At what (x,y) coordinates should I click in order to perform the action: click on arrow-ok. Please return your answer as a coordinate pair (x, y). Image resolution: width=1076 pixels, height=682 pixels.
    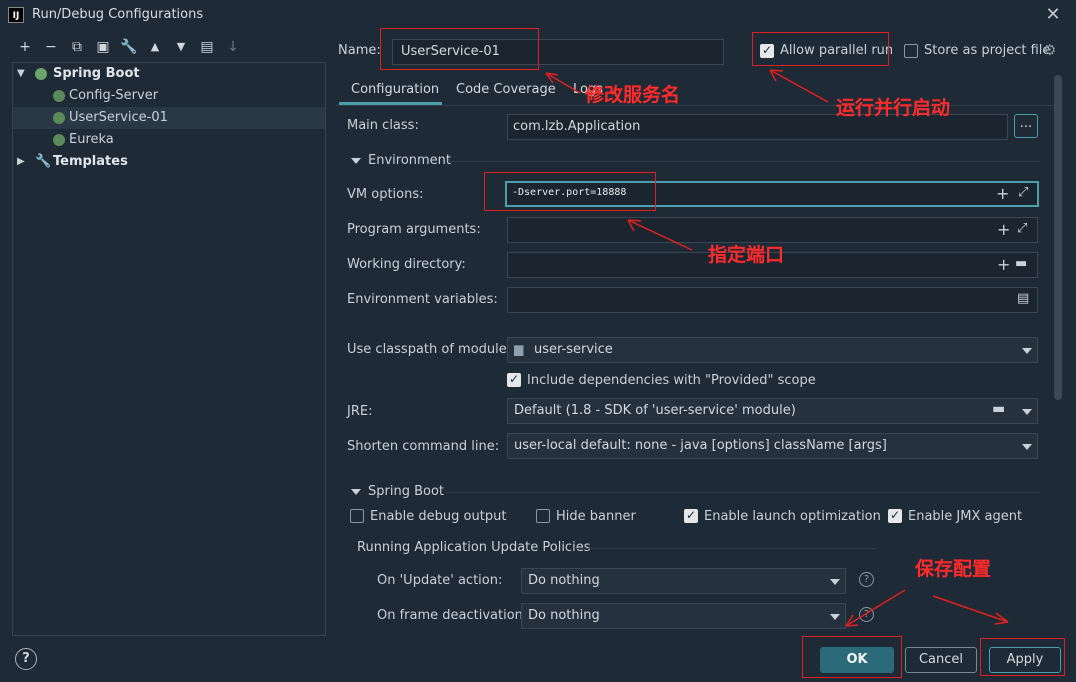
    Looking at the image, I should click on (875, 608).